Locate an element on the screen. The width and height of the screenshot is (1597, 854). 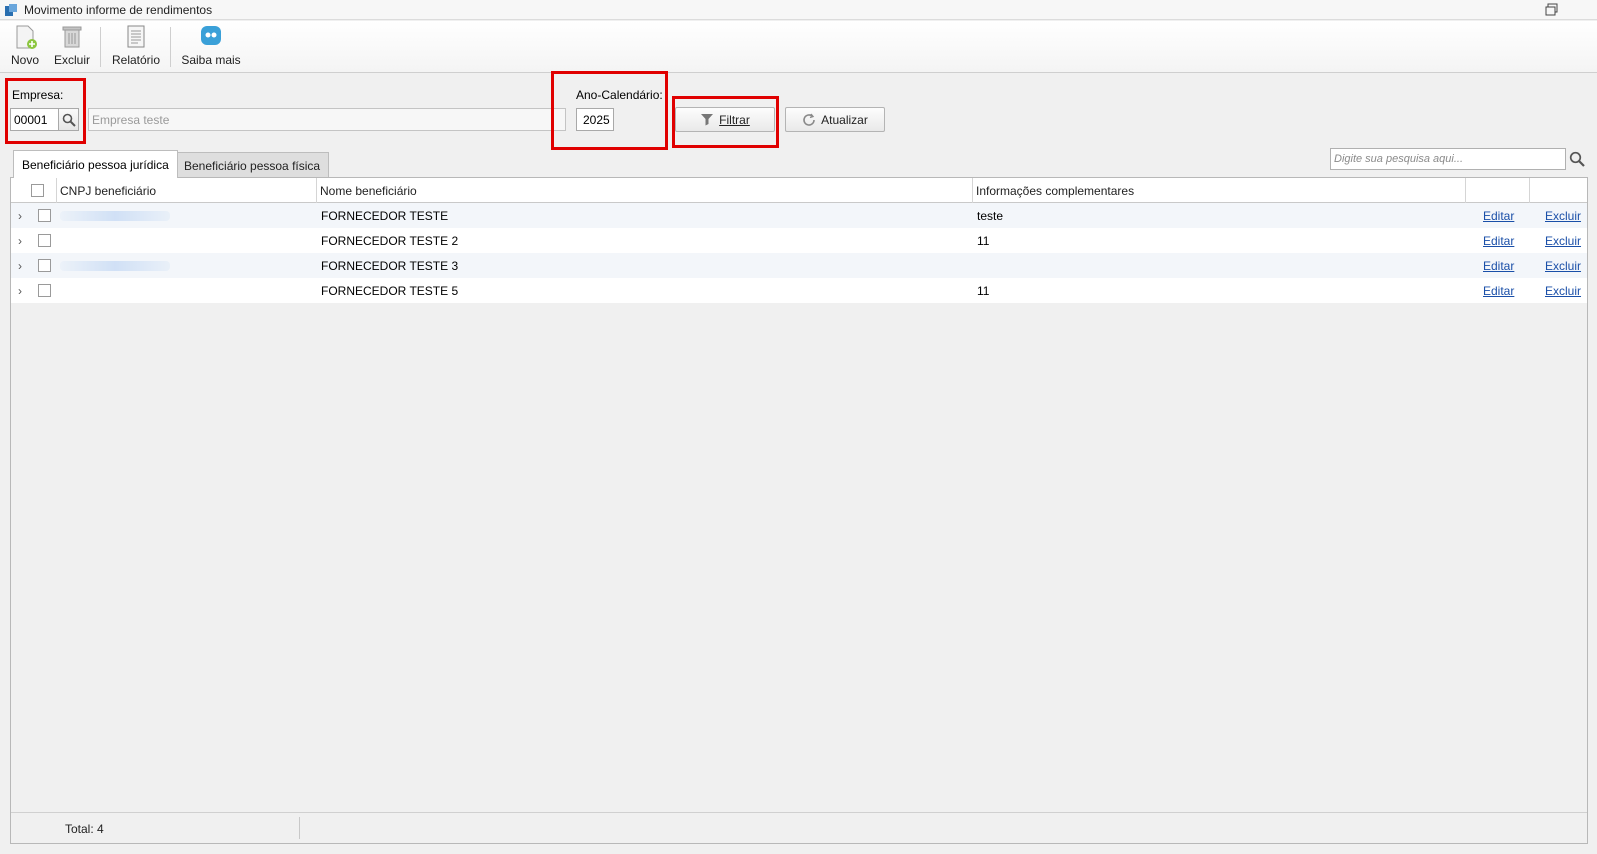
trash-icon is located at coordinates (72, 37).